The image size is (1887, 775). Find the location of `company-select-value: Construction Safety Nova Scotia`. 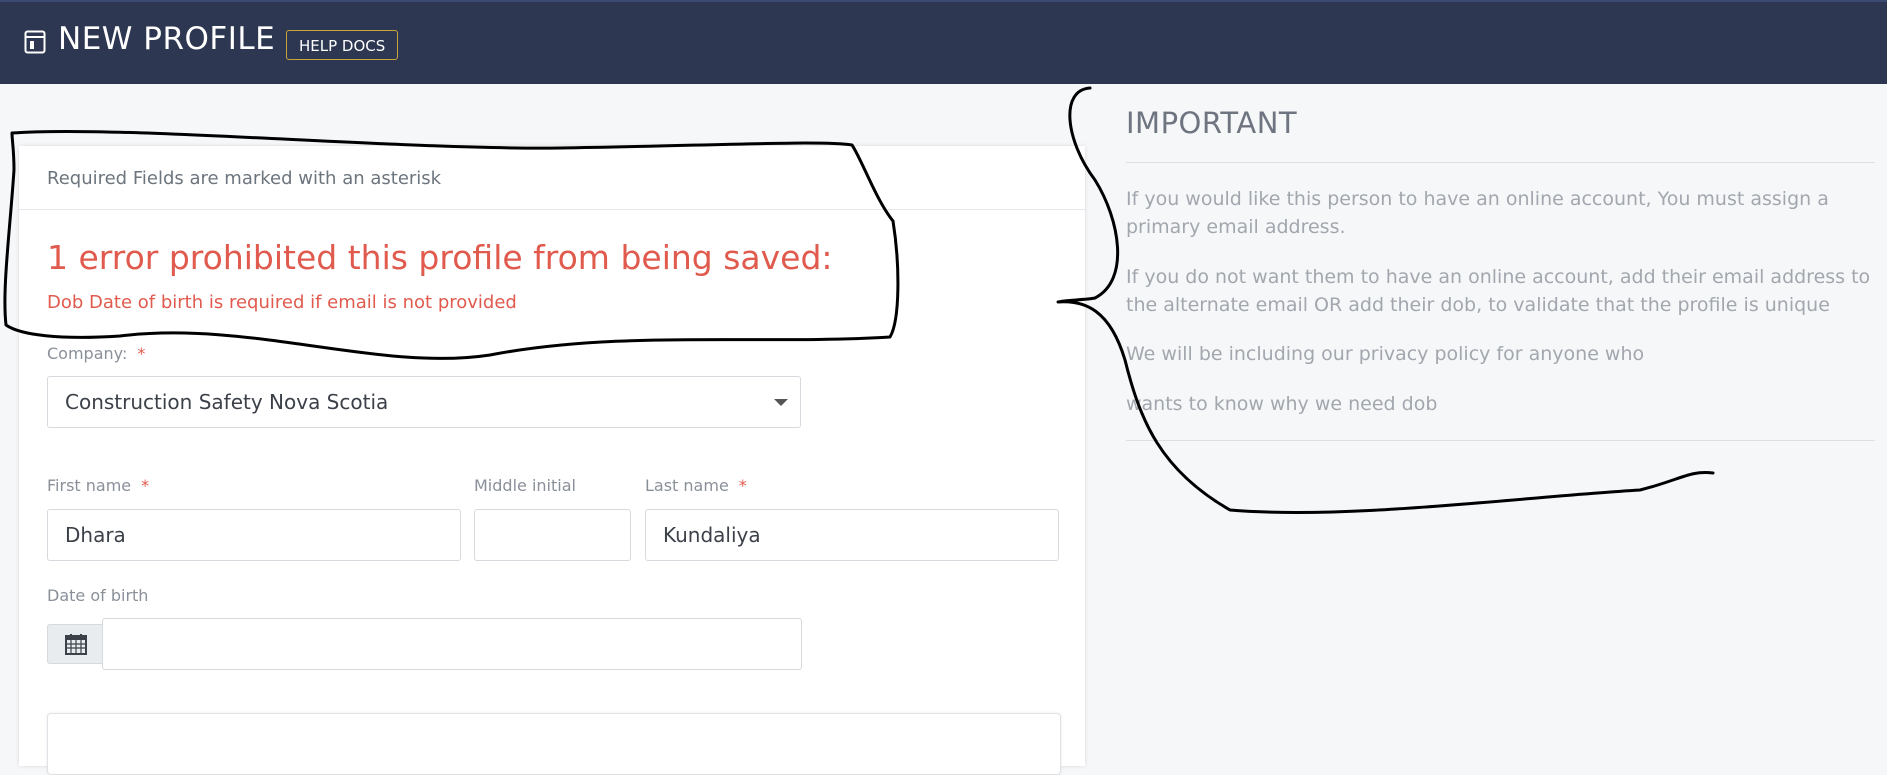

company-select-value: Construction Safety Nova Scotia is located at coordinates (227, 402).